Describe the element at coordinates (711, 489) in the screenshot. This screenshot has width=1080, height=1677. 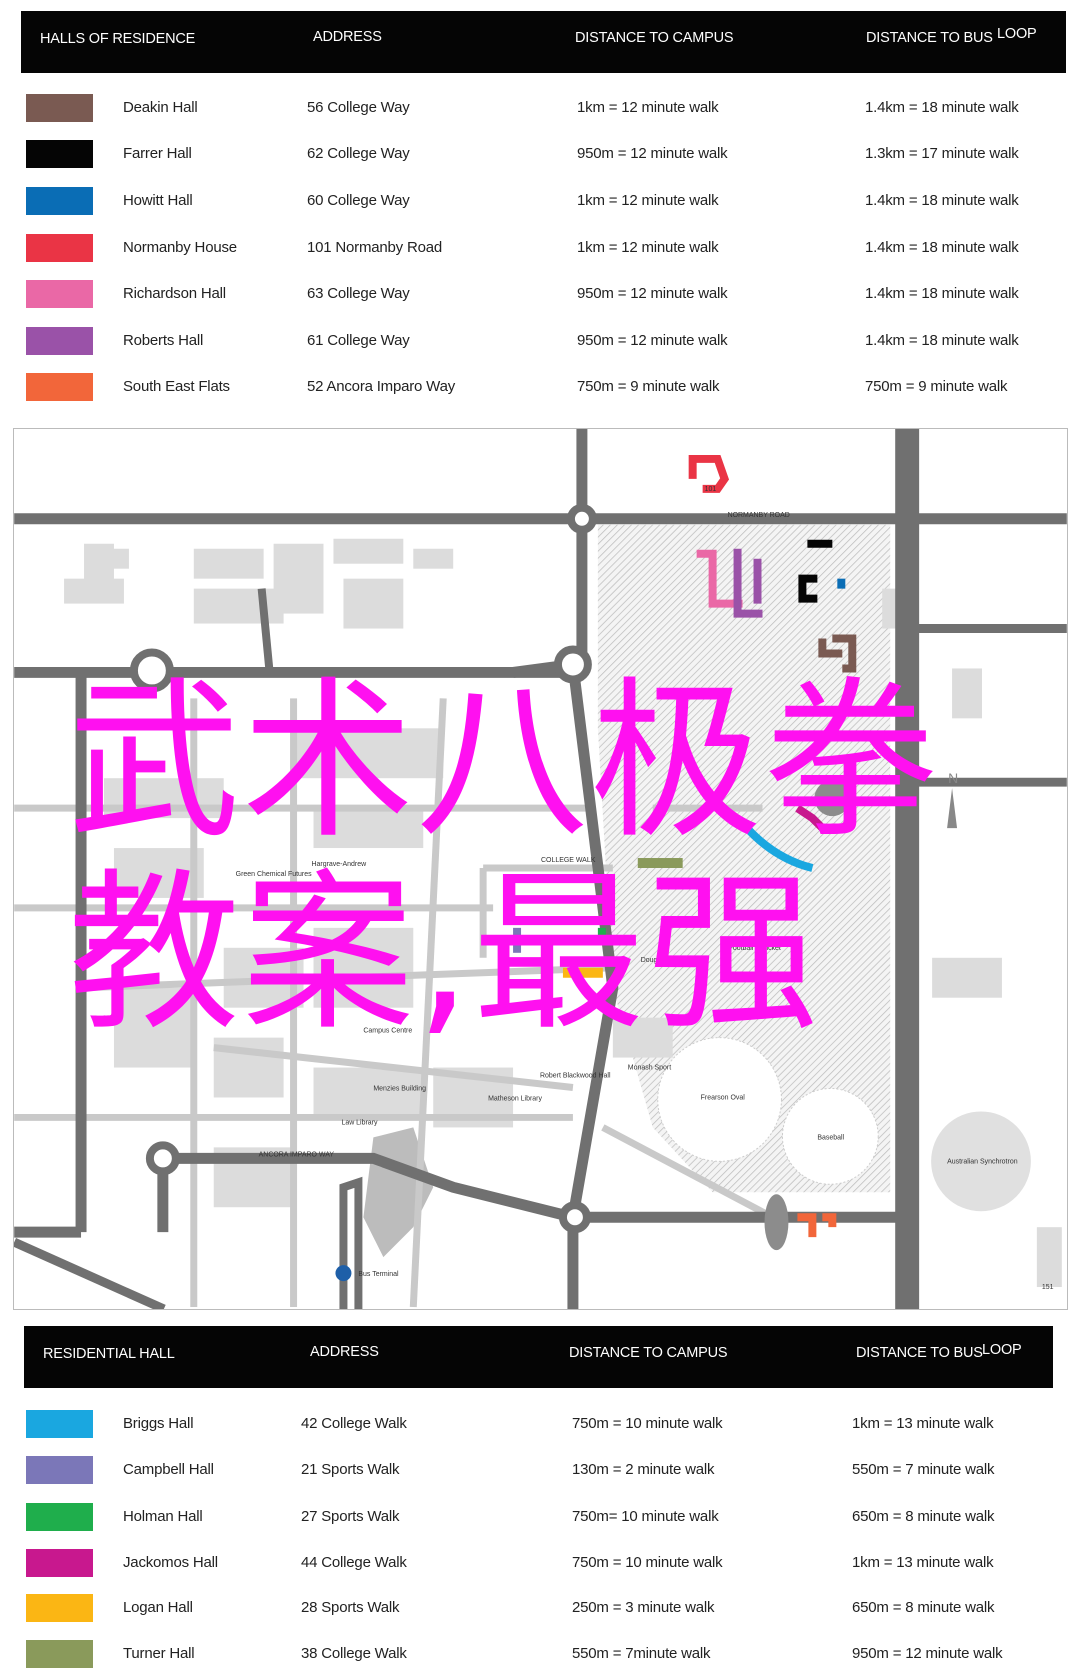
I see `map-label-101: 101` at that location.